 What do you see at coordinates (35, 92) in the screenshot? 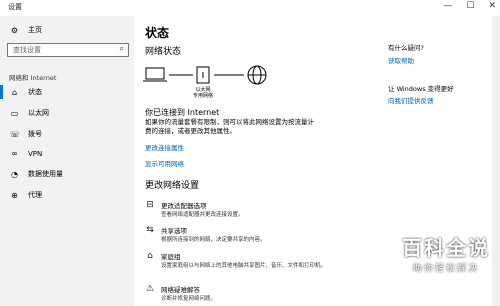
I see `sidebar-item-label: 状态` at bounding box center [35, 92].